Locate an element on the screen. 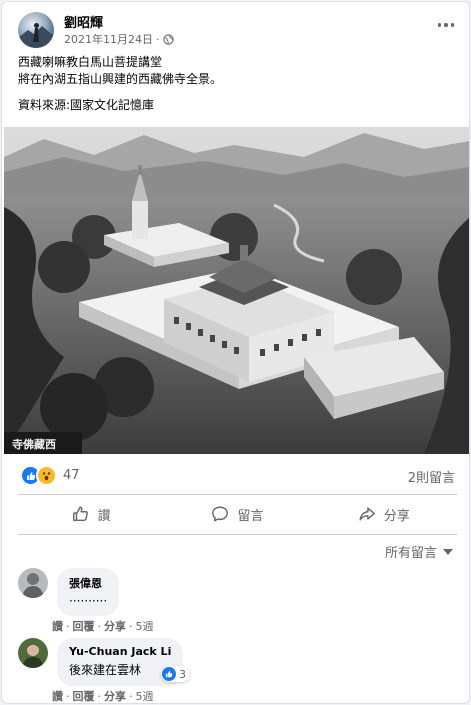 This screenshot has height=705, width=471. comment-text: ·········· is located at coordinates (88, 601).